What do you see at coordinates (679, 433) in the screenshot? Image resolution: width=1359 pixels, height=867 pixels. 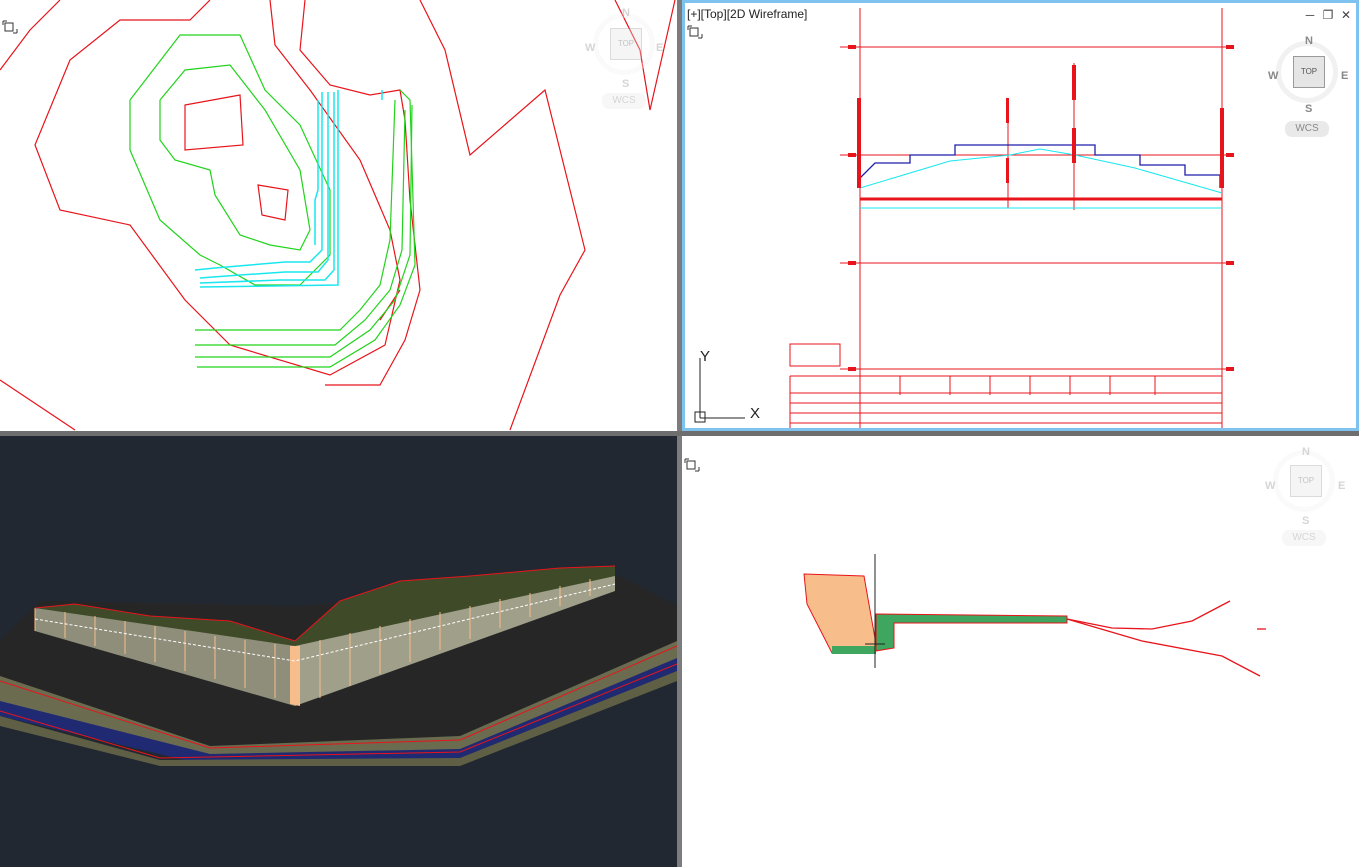 I see `viewport-splitter-horizontal` at bounding box center [679, 433].